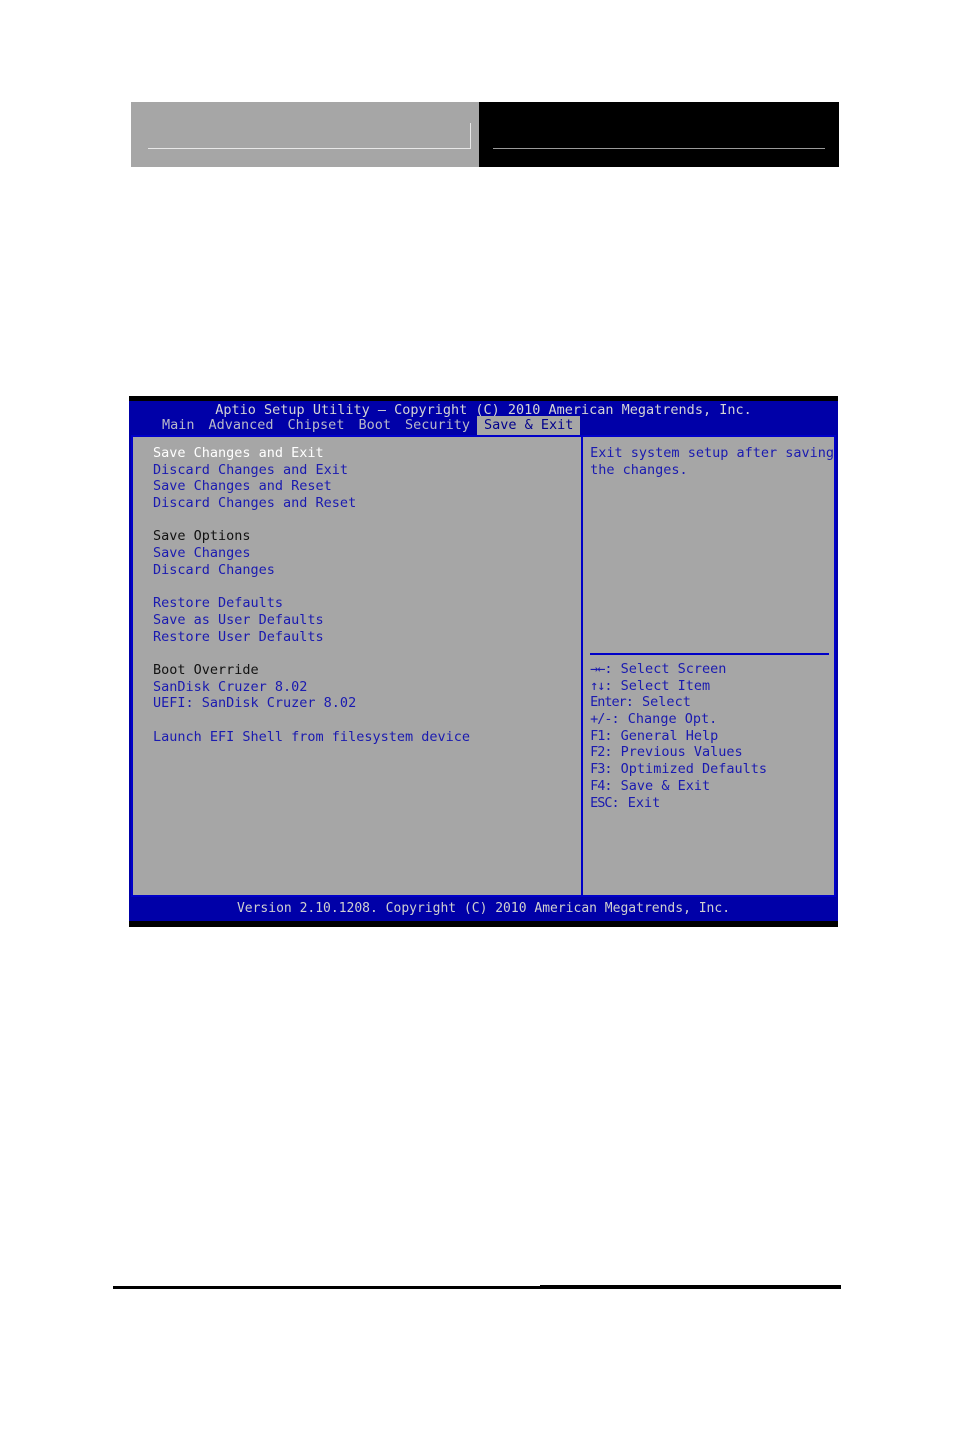  Describe the element at coordinates (608, 702) in the screenshot. I see `key-glyph-icon: Enter` at that location.